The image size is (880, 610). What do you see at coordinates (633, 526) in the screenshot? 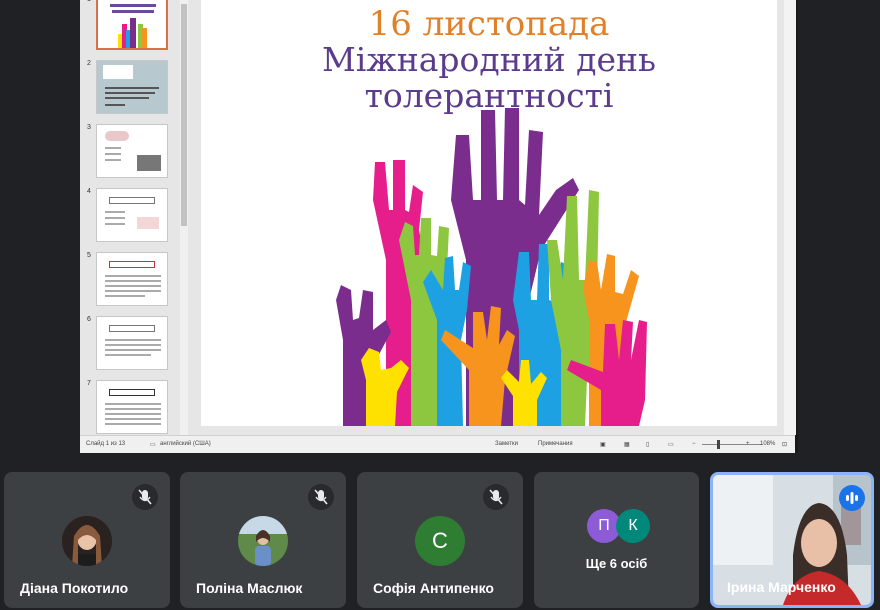
I see `avatar-letter: К` at bounding box center [633, 526].